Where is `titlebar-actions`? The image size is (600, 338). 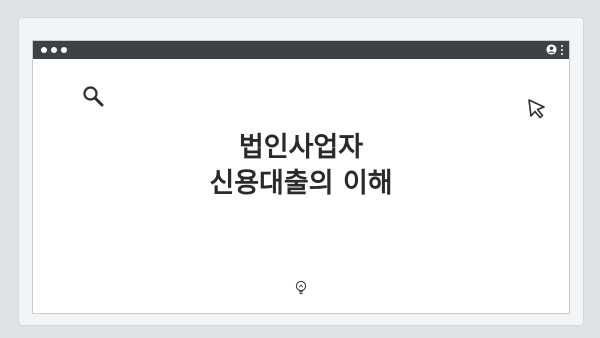
titlebar-actions is located at coordinates (554, 49).